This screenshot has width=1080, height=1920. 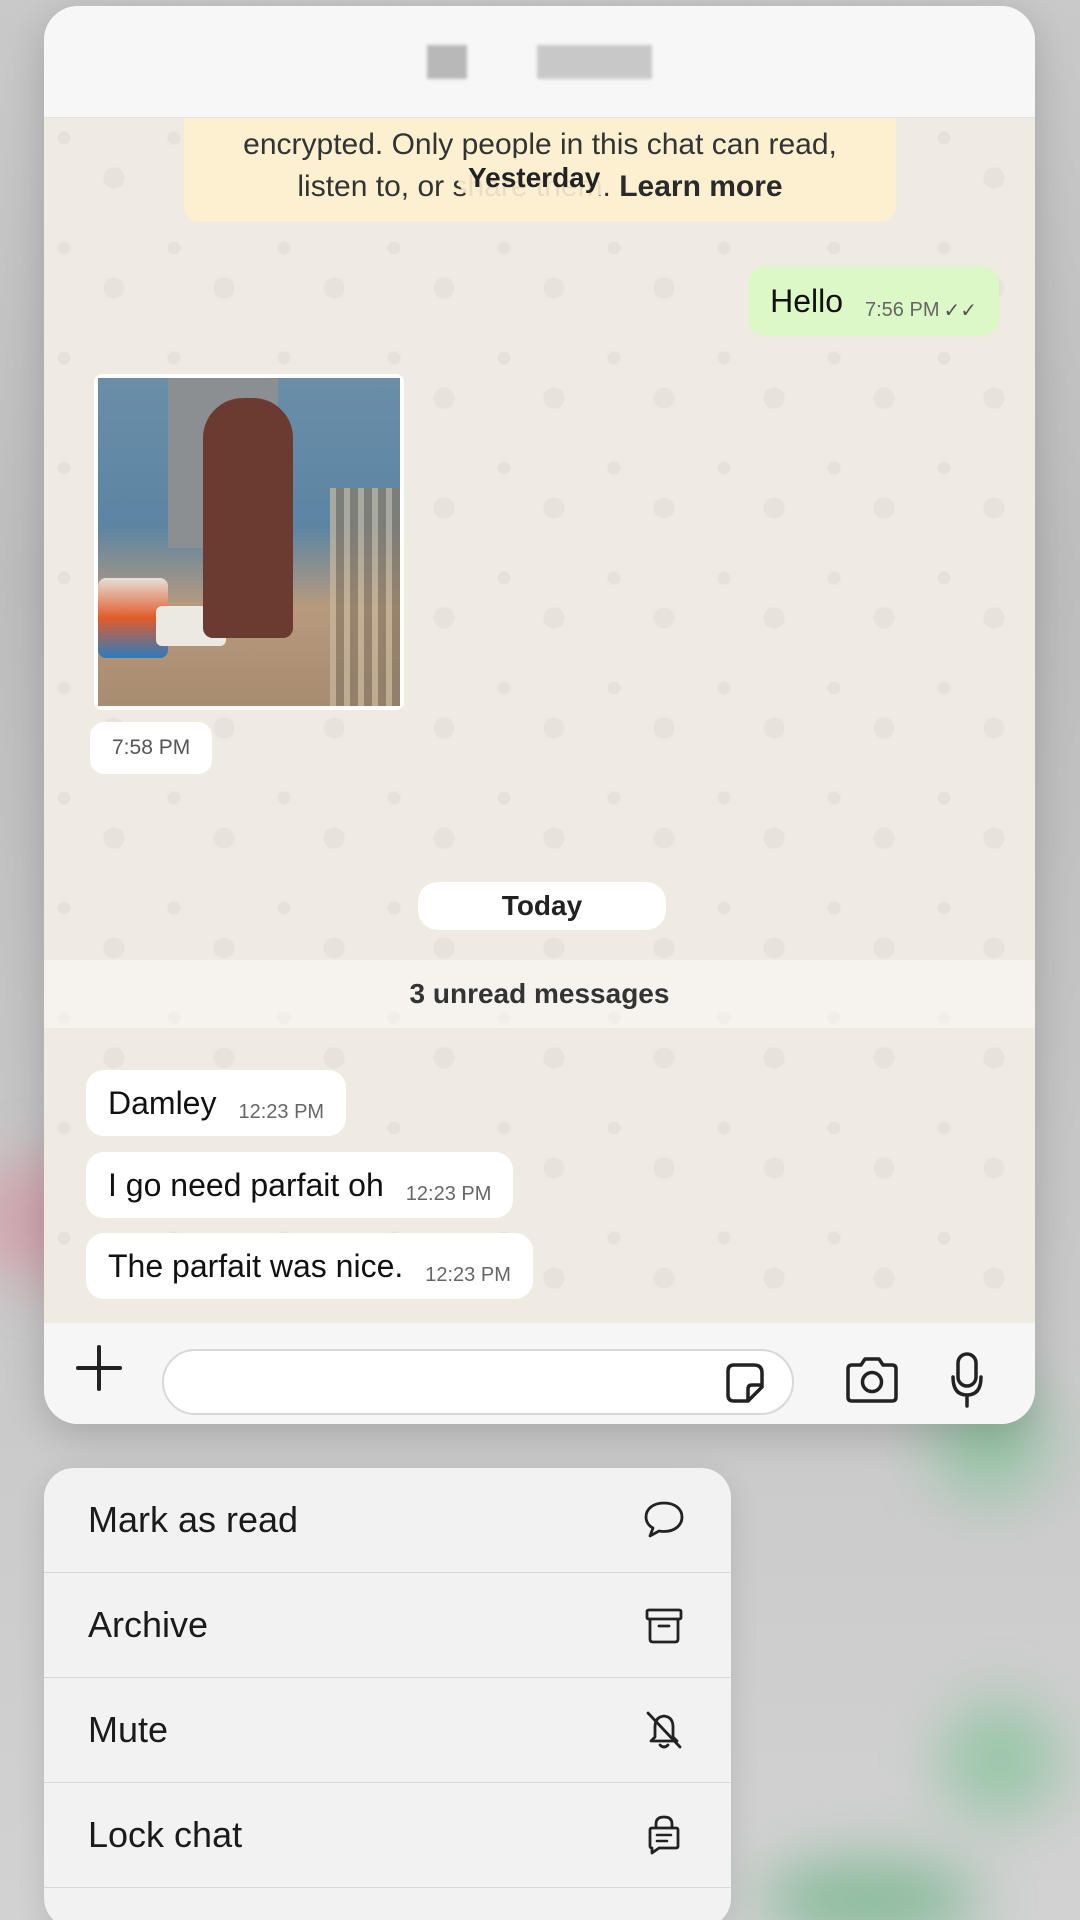 What do you see at coordinates (99, 1368) in the screenshot?
I see `plus-icon` at bounding box center [99, 1368].